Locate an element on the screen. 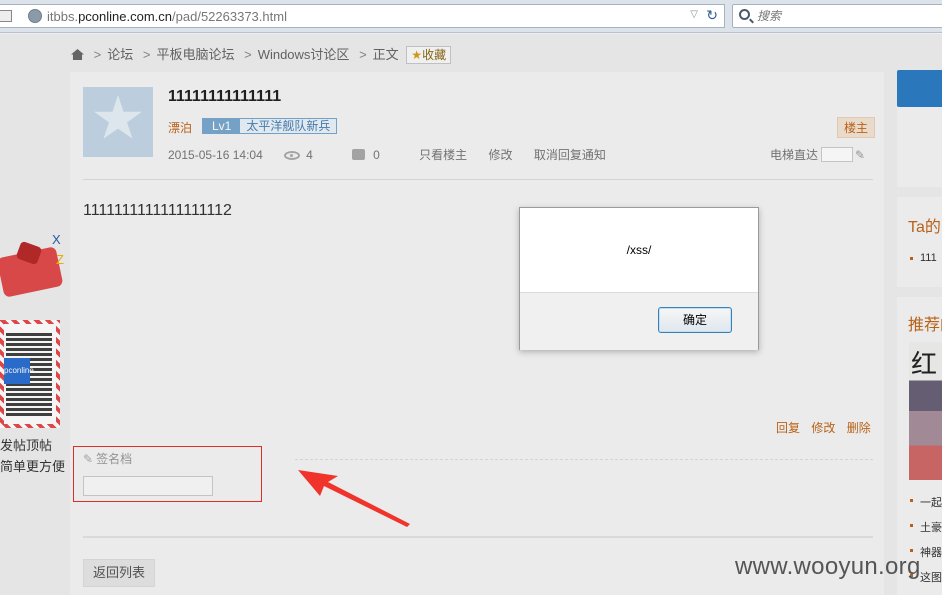 Image resolution: width=942 pixels, height=595 pixels. eye-icon is located at coordinates (292, 155).